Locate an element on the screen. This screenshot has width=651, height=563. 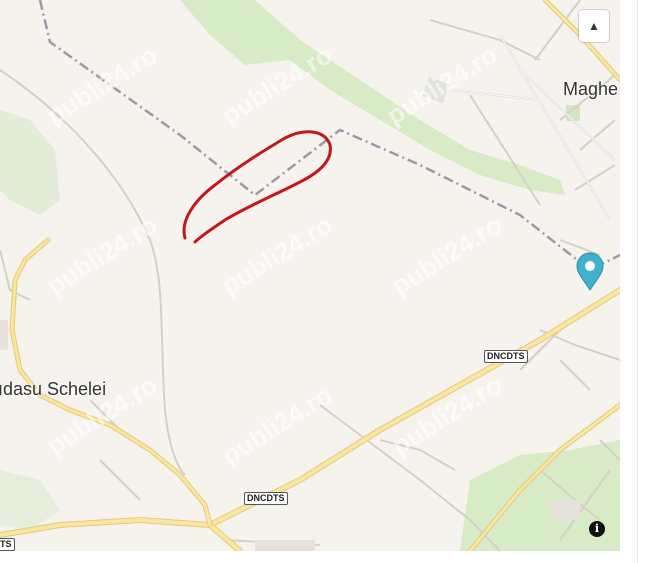
road-shield: TS is located at coordinates (7, 544).